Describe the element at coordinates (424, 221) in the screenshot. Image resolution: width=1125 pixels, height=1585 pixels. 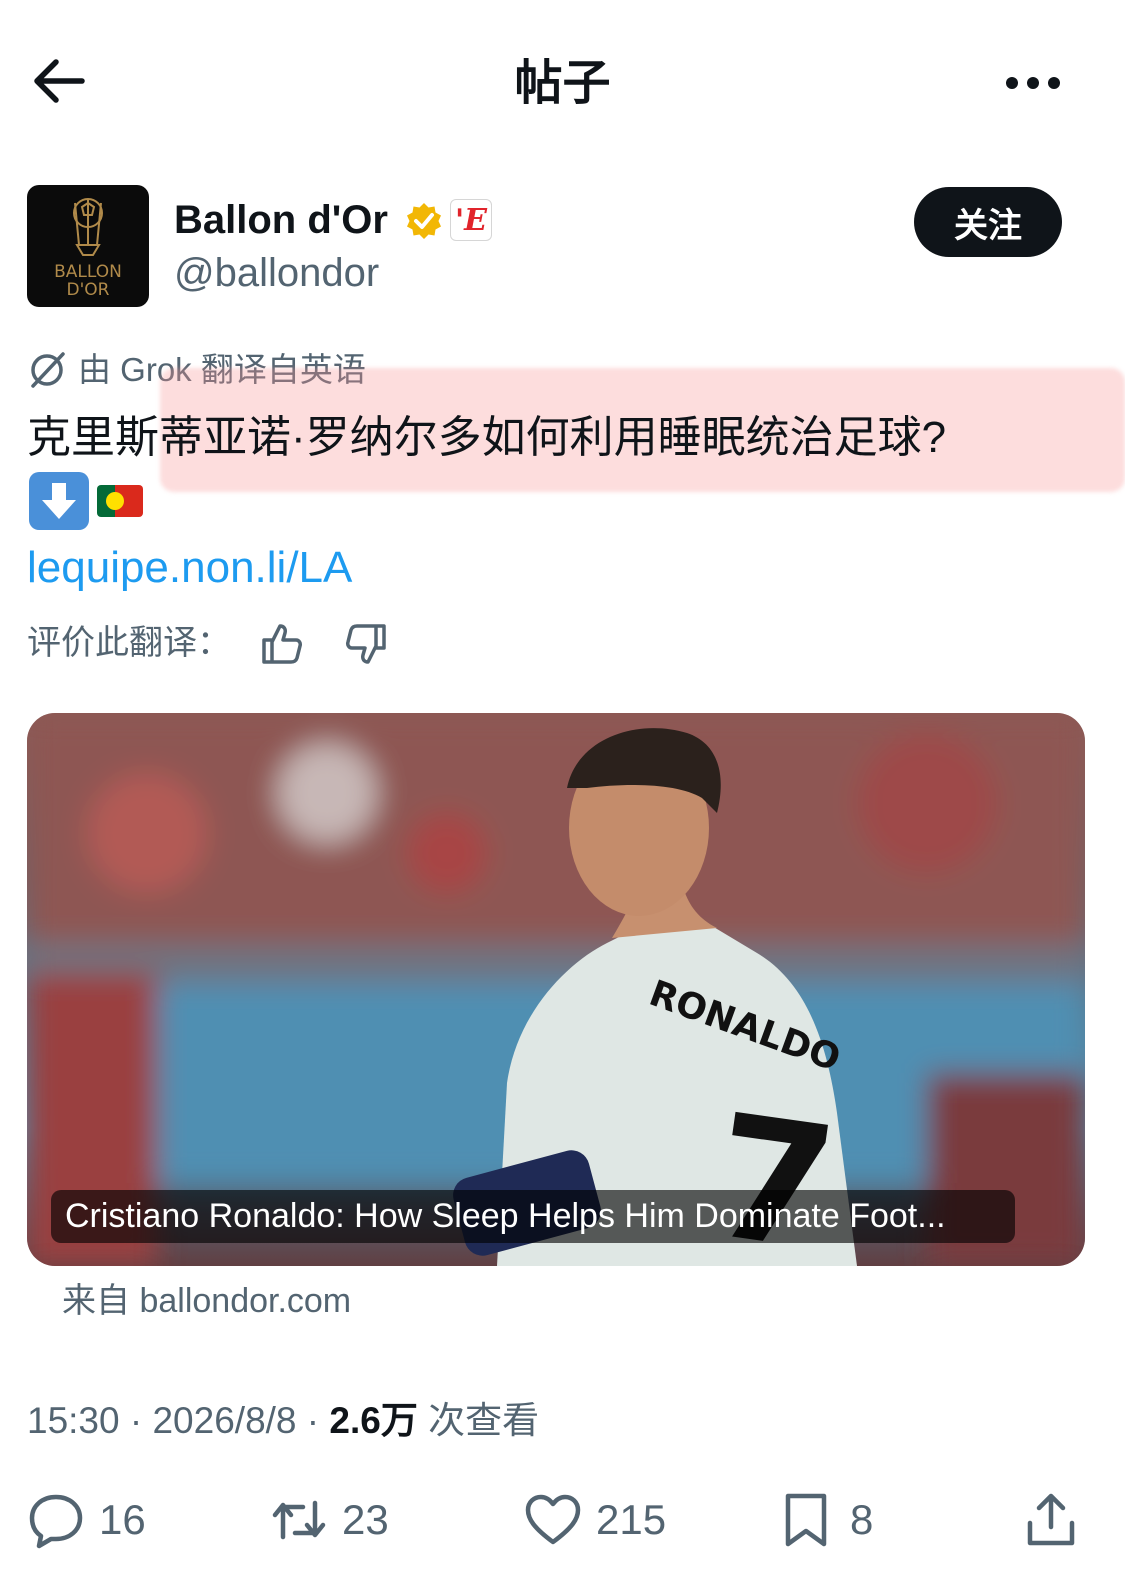
I see `verified-badge-icon` at that location.